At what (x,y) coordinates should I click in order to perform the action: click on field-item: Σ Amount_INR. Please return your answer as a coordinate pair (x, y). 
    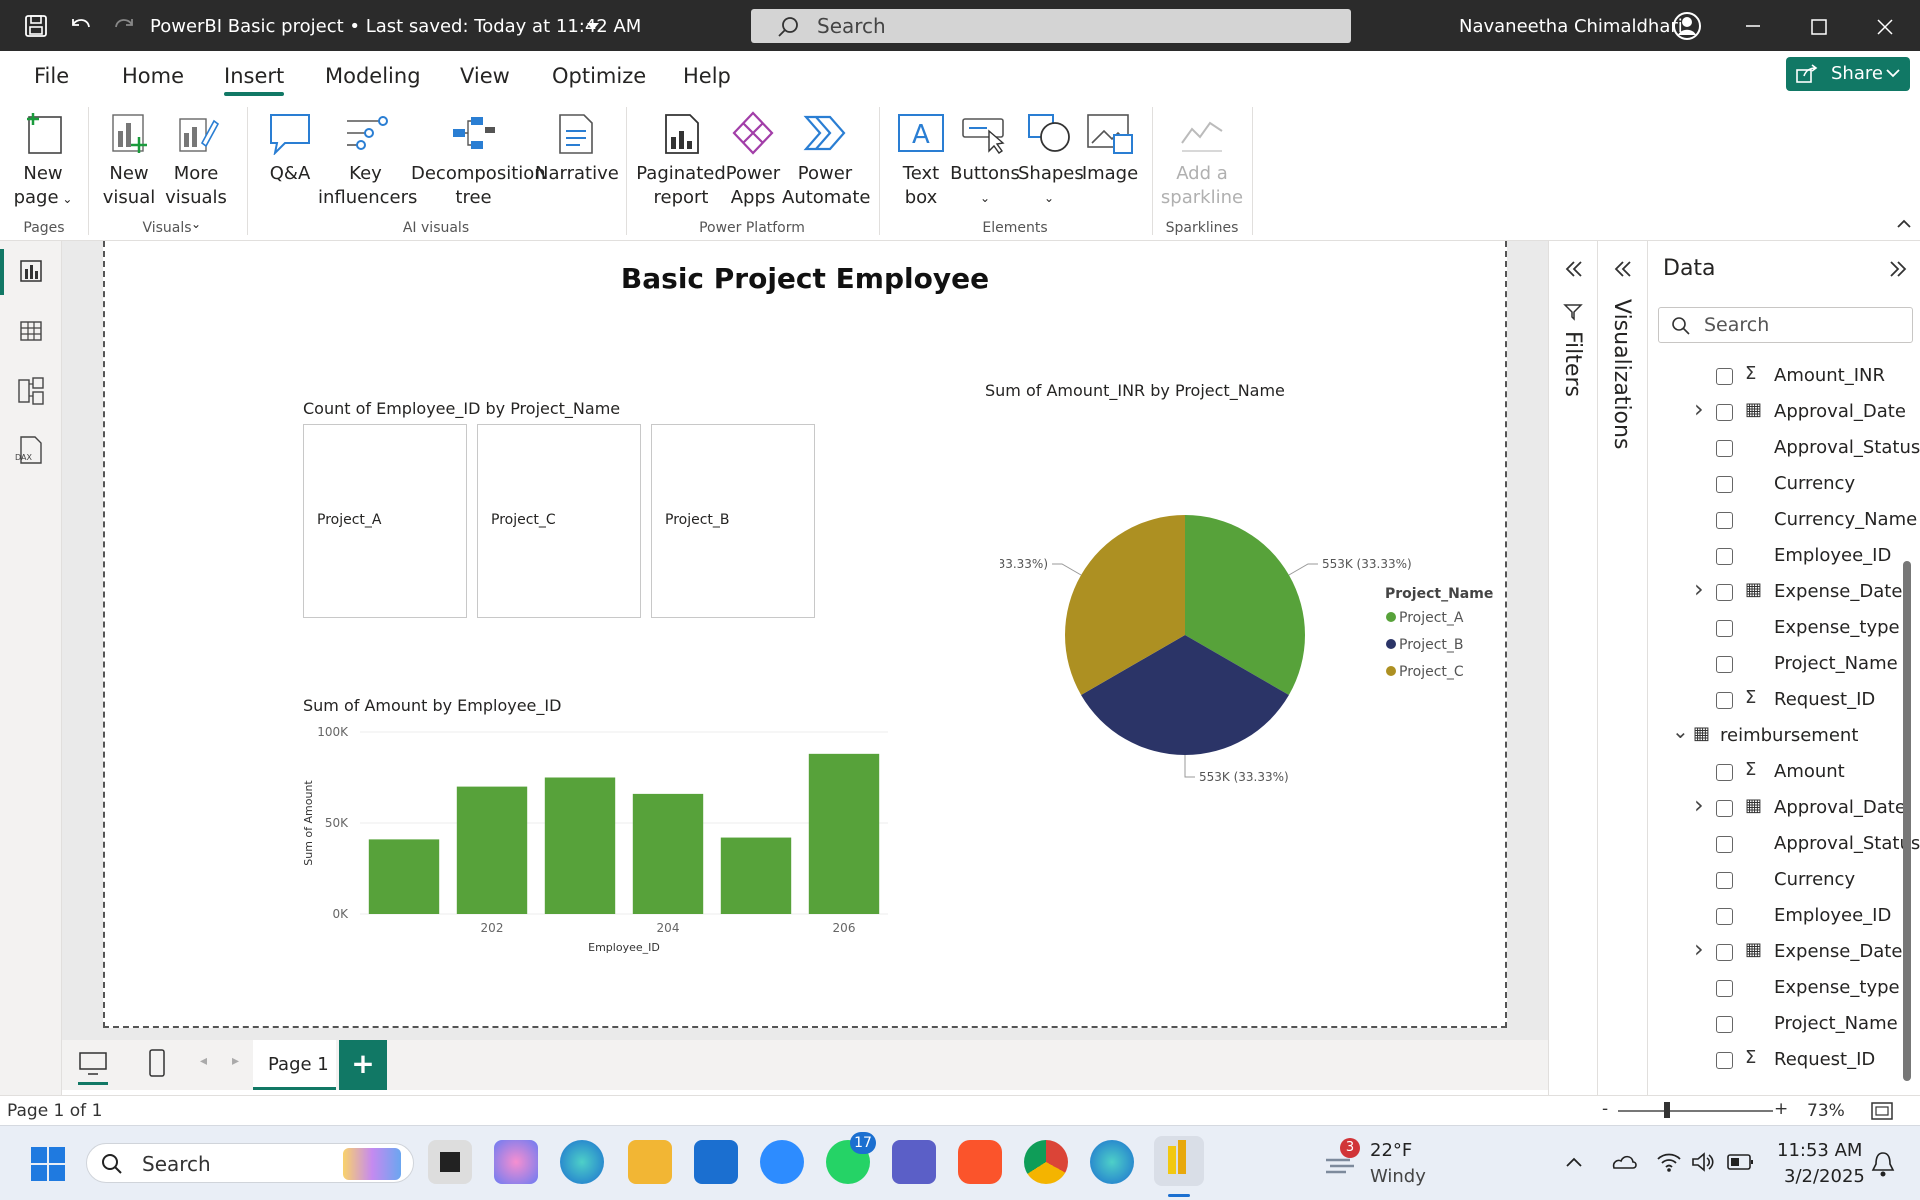
    Looking at the image, I should click on (1783, 377).